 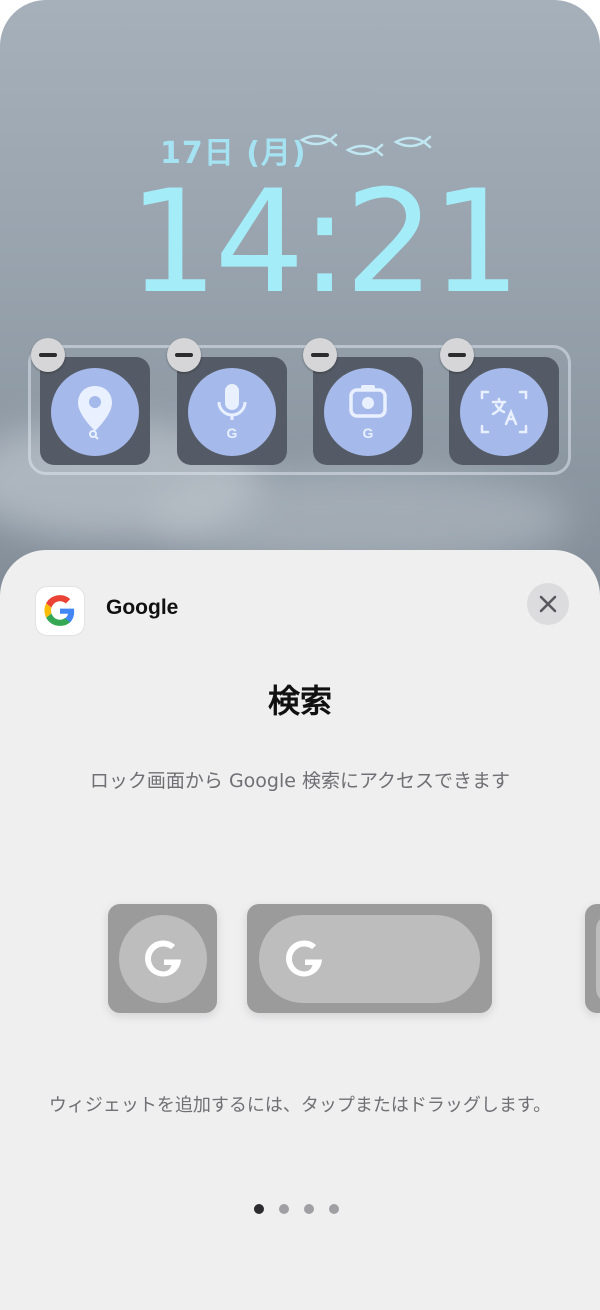 I want to click on widget-lens: G, so click(x=368, y=411).